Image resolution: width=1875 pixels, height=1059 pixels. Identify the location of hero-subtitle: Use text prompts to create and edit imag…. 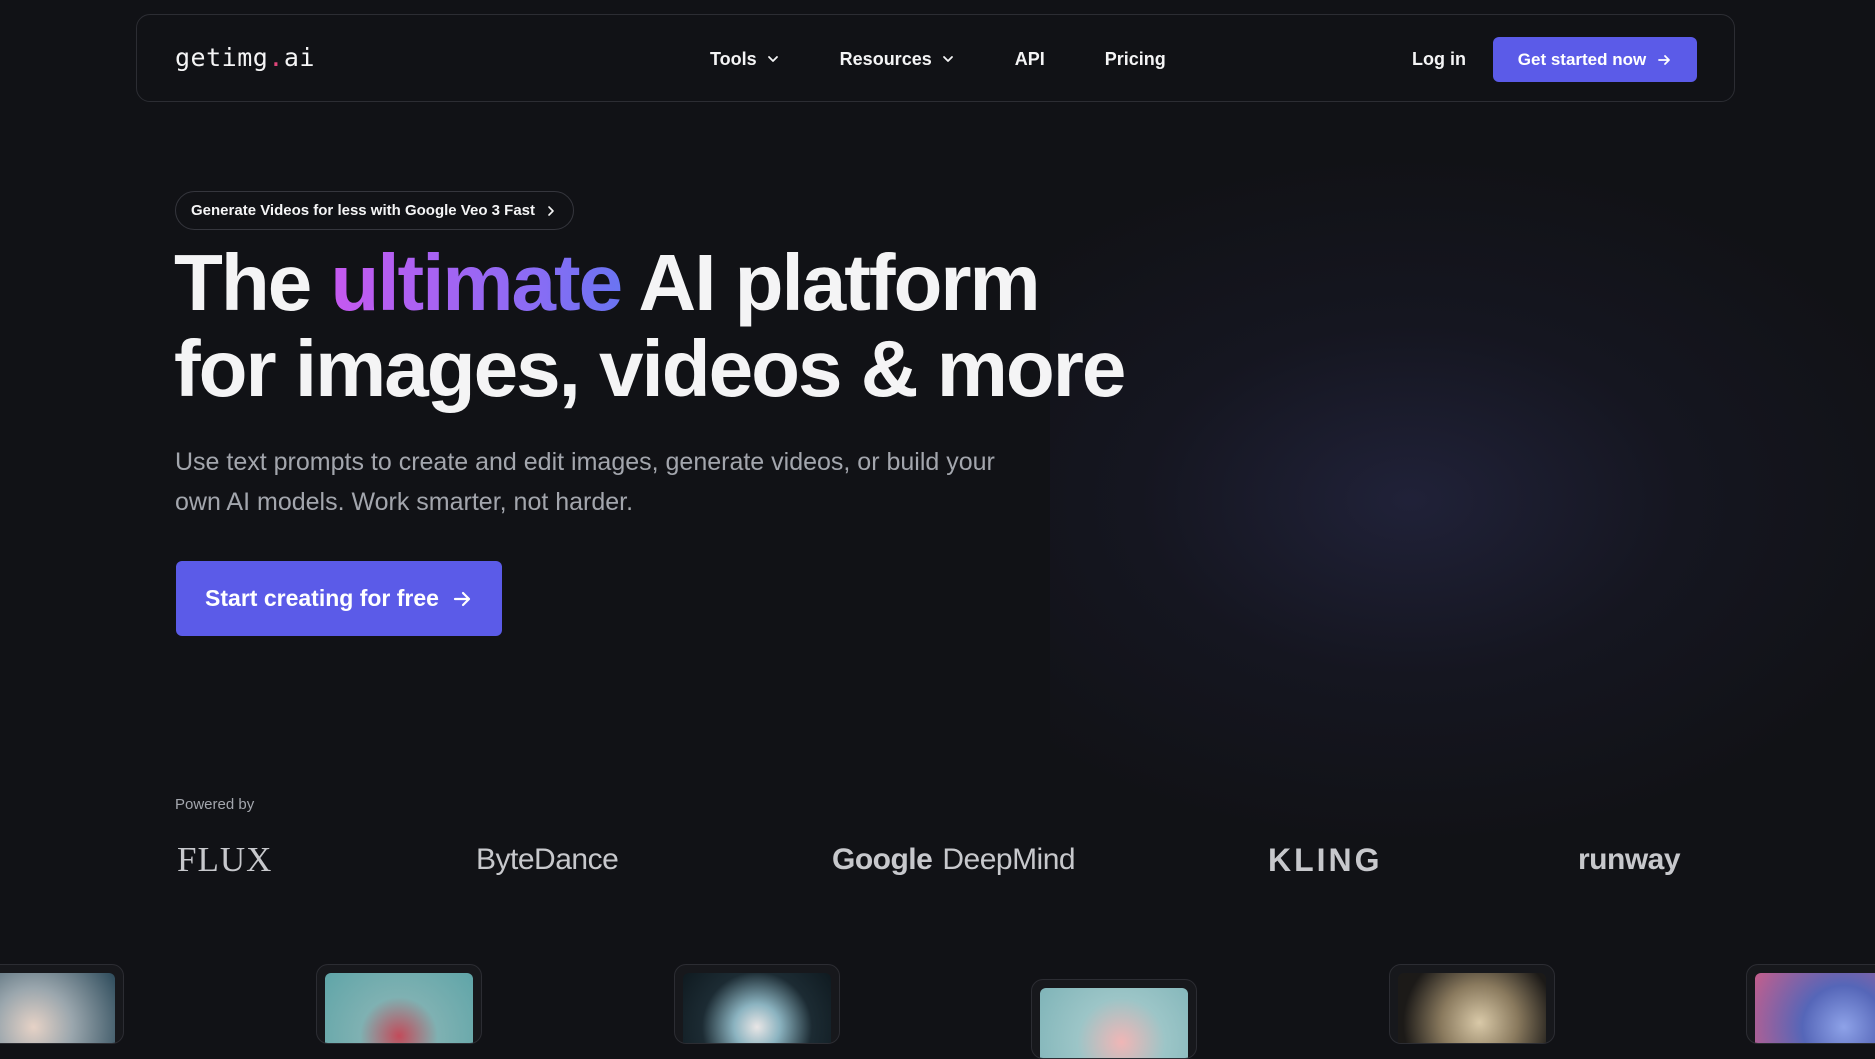
(585, 482).